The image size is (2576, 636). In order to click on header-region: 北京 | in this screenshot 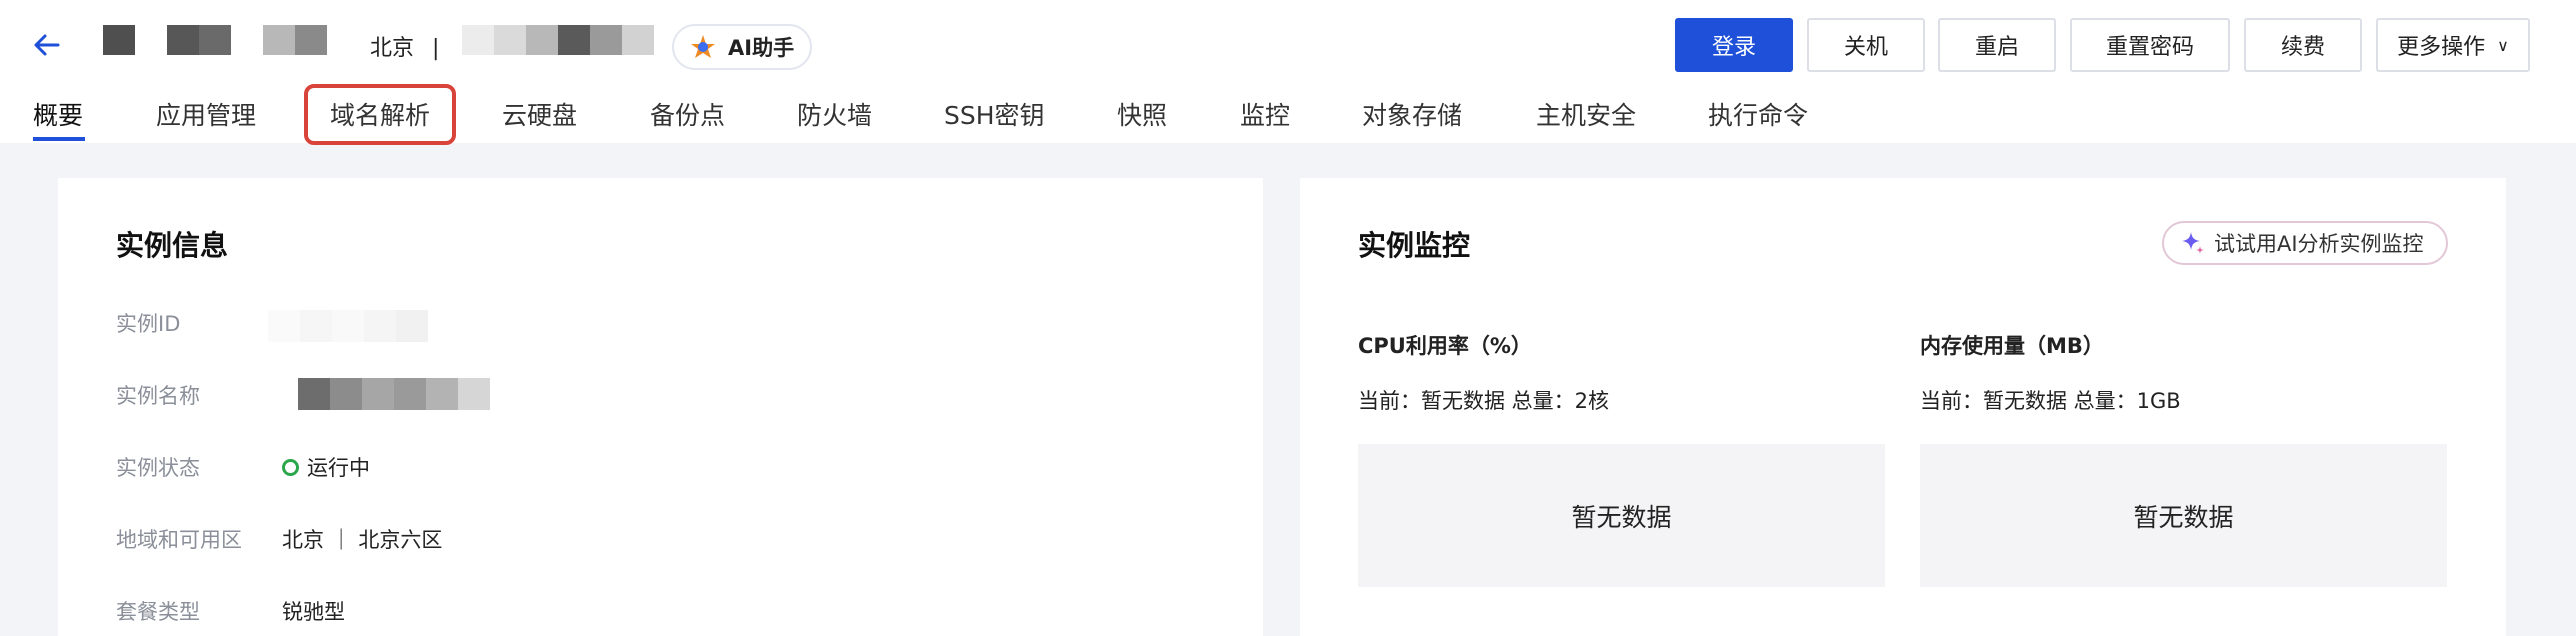, I will do `click(410, 46)`.